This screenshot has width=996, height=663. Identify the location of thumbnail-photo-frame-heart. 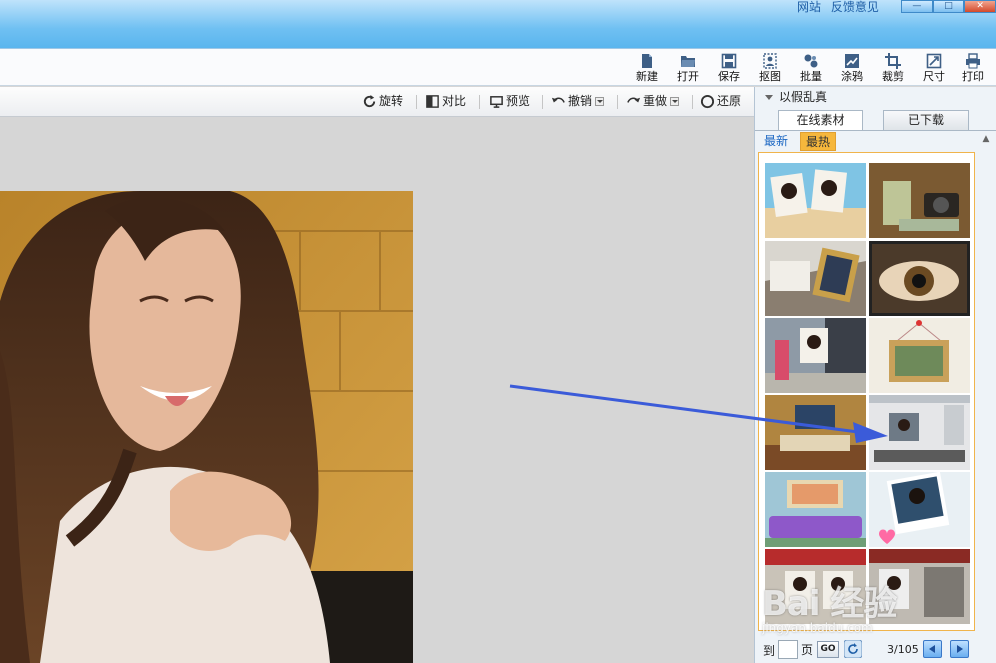
(919, 509).